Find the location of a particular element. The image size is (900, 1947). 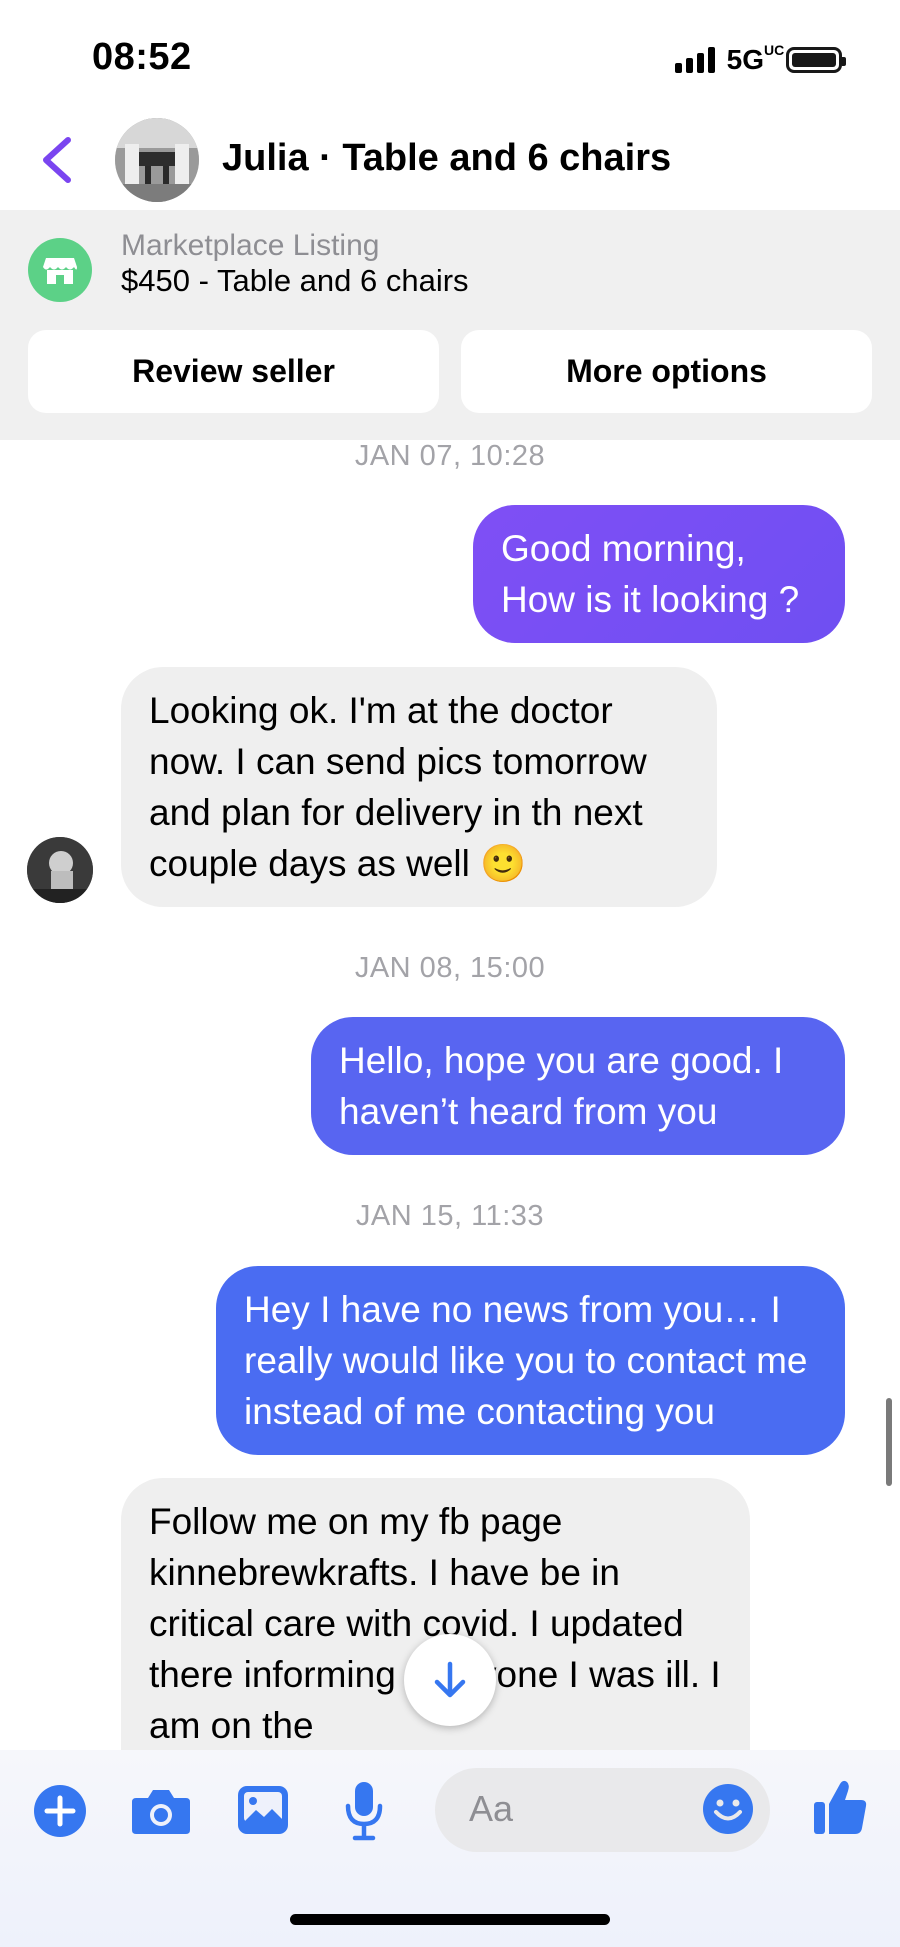

battery-icon is located at coordinates (816, 60).